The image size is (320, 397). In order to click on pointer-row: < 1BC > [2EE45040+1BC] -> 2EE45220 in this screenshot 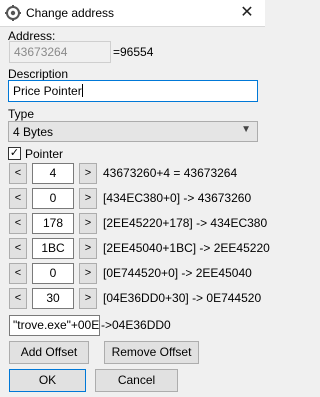, I will do `click(135, 249)`.